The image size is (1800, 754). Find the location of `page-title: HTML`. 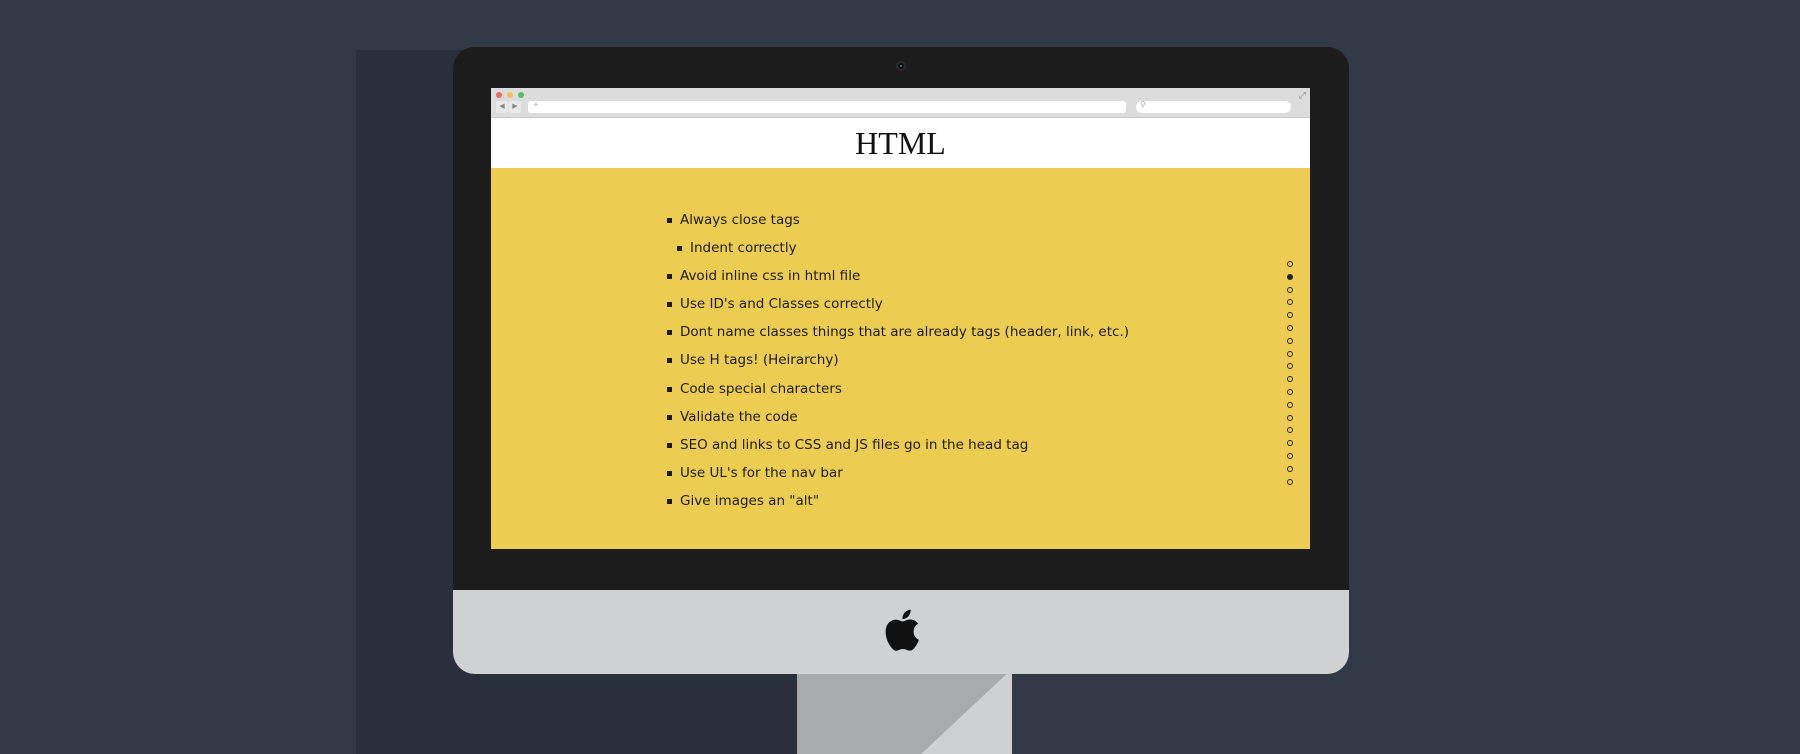

page-title: HTML is located at coordinates (900, 143).